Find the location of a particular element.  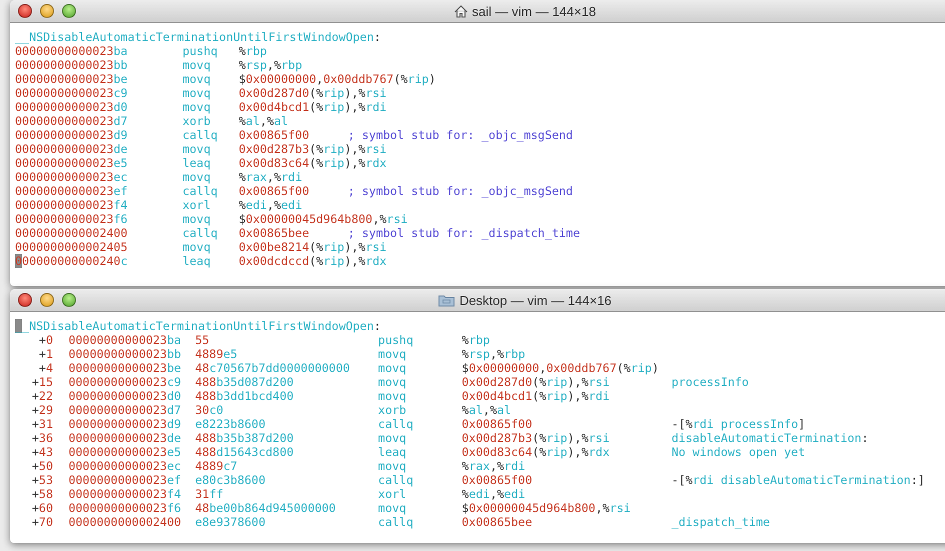

function-label: __NSDisableAutomaticTerminationUntilFirstWindowOpen: is located at coordinates (198, 37).